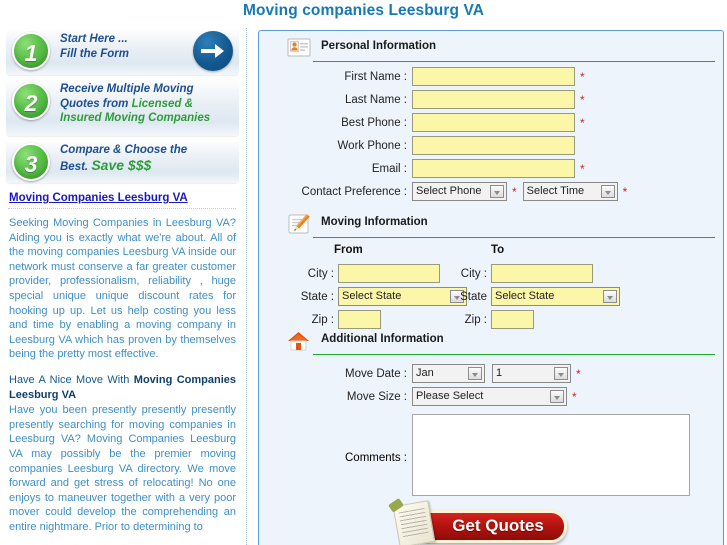 The width and height of the screenshot is (727, 545). What do you see at coordinates (124, 150) in the screenshot?
I see `step-3-line-1: Compare & Choose the` at bounding box center [124, 150].